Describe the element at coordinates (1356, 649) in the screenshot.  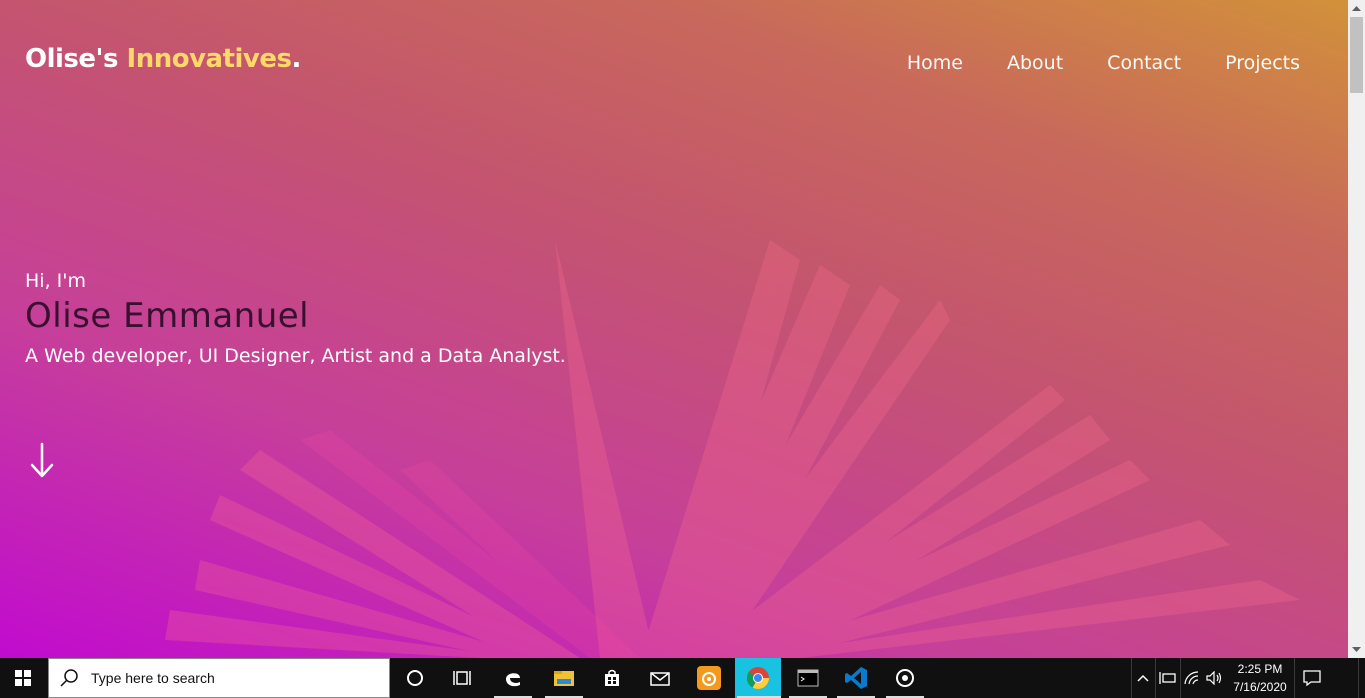
I see `scroll-down-icon` at that location.